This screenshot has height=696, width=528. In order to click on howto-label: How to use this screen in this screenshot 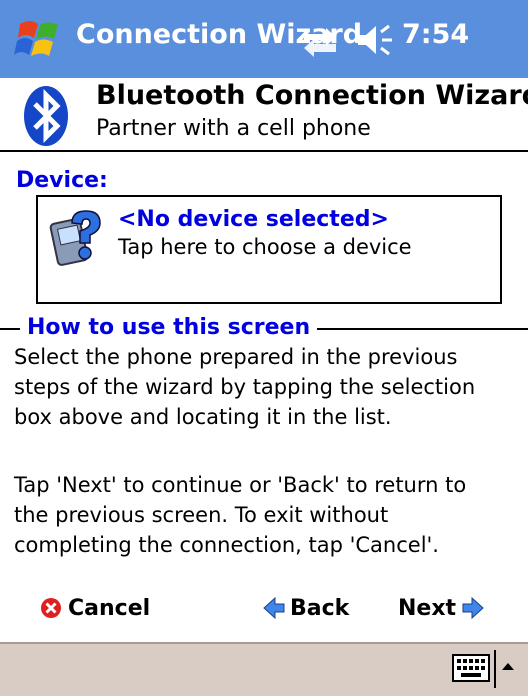, I will do `click(169, 327)`.